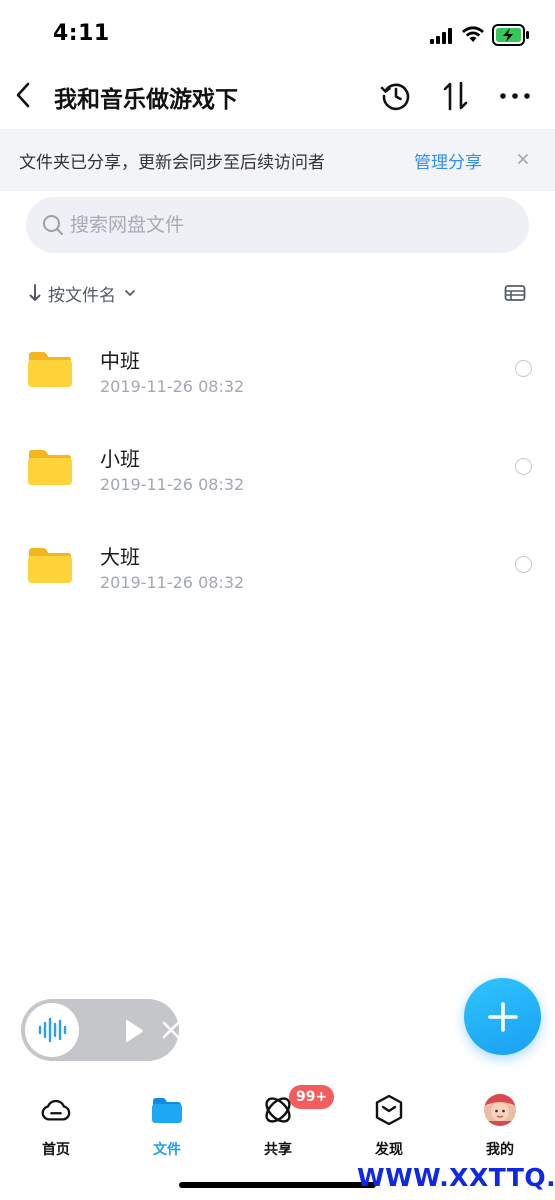  I want to click on tab-bar: 首页 文件 共享 发现 我的, so click(277, 1125).